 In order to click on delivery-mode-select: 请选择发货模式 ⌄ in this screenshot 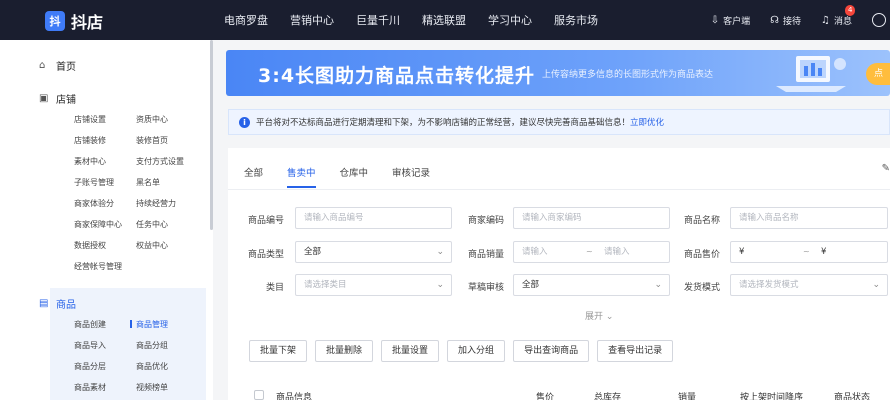, I will do `click(809, 285)`.